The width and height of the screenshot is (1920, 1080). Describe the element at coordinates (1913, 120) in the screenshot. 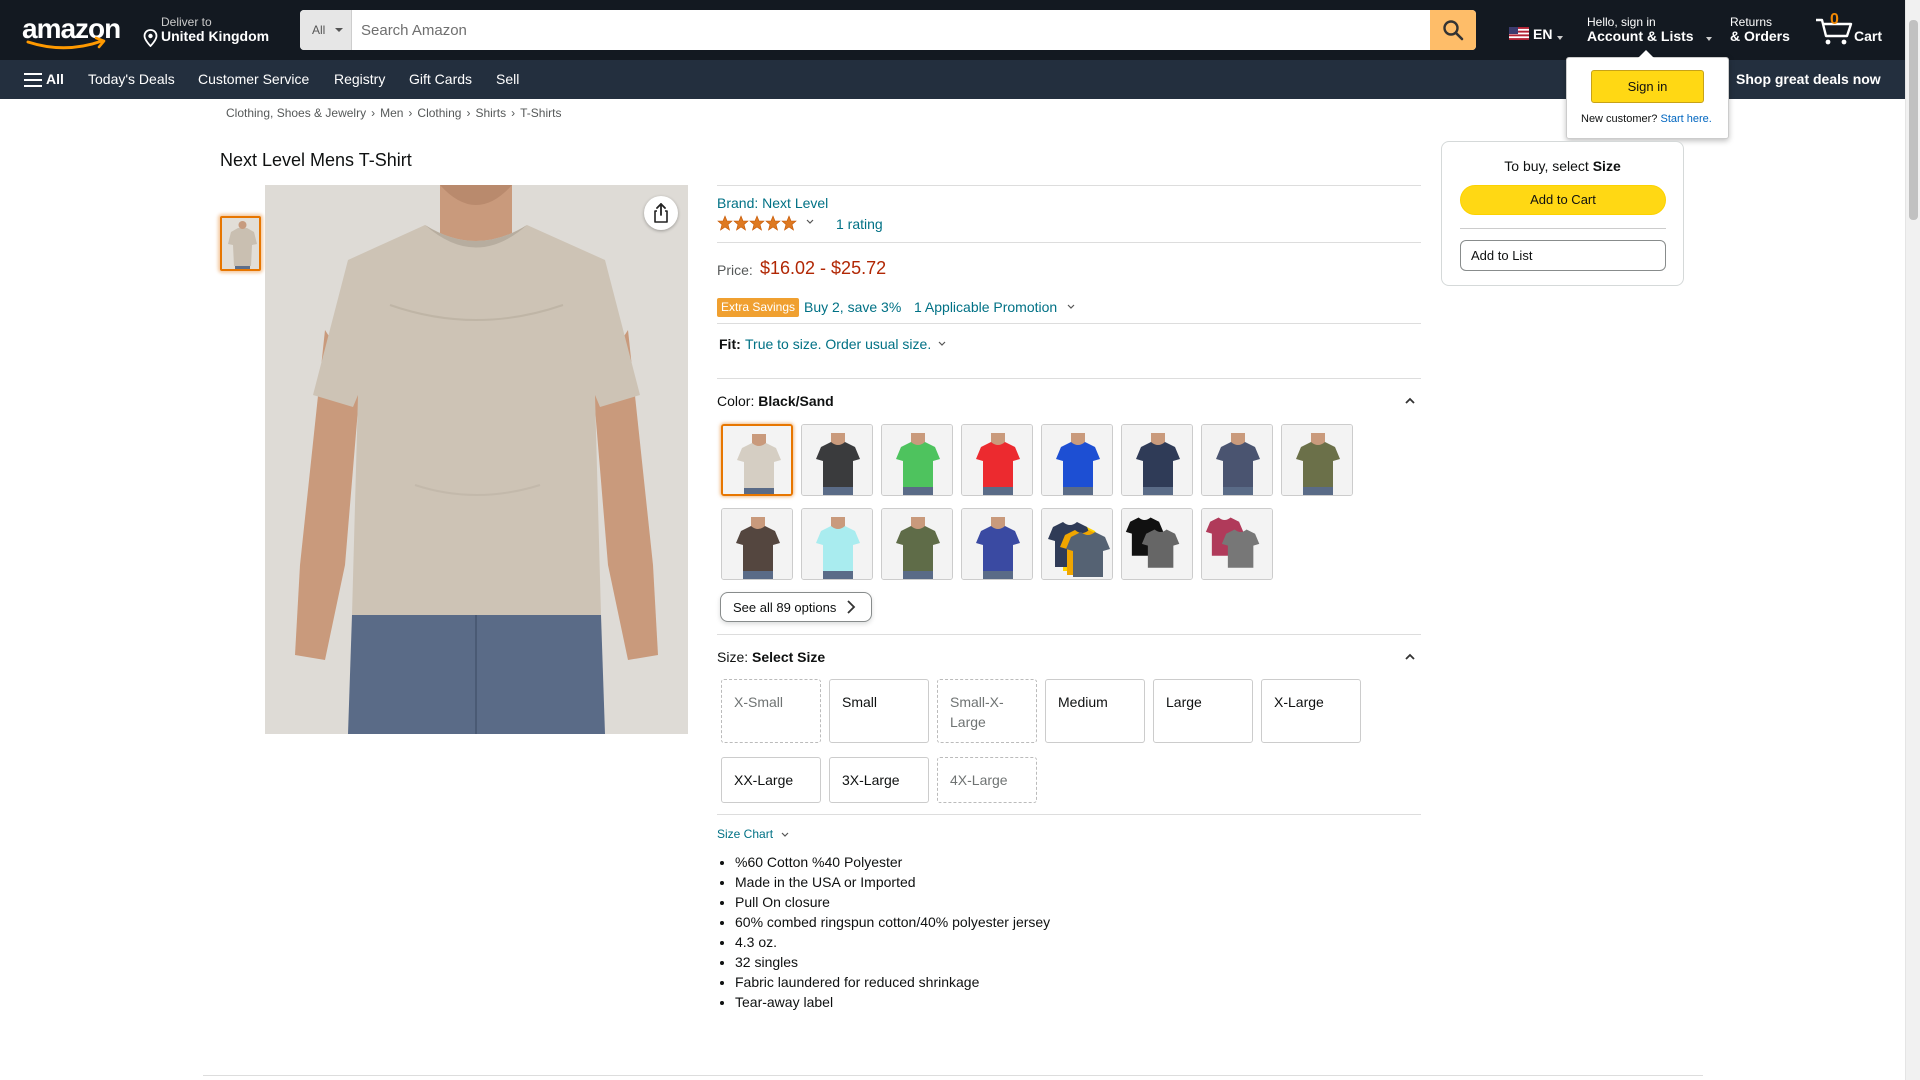

I see `scrollbar-thumb` at that location.